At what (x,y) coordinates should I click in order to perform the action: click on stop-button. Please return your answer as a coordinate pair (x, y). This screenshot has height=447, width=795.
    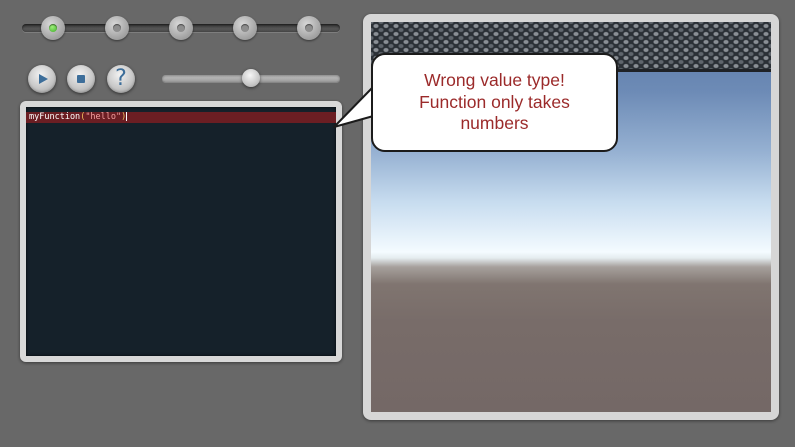
    Looking at the image, I should click on (81, 79).